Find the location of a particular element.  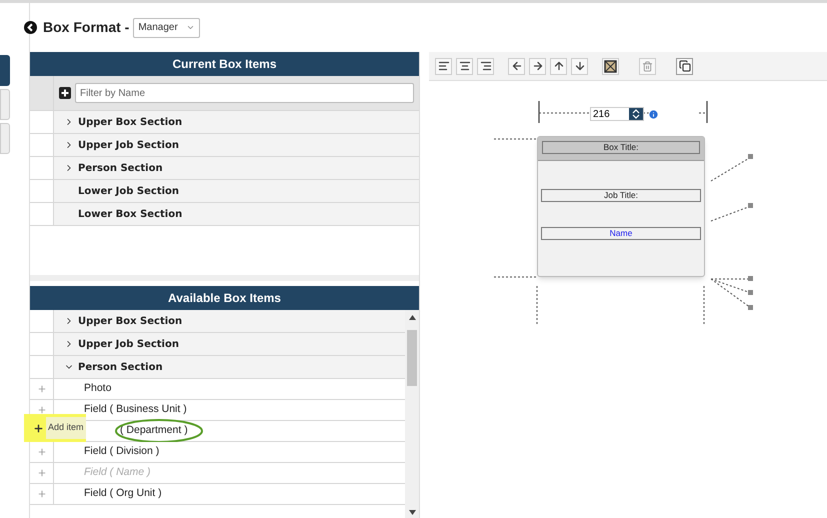

section-label: Lower Job Section is located at coordinates (129, 191).